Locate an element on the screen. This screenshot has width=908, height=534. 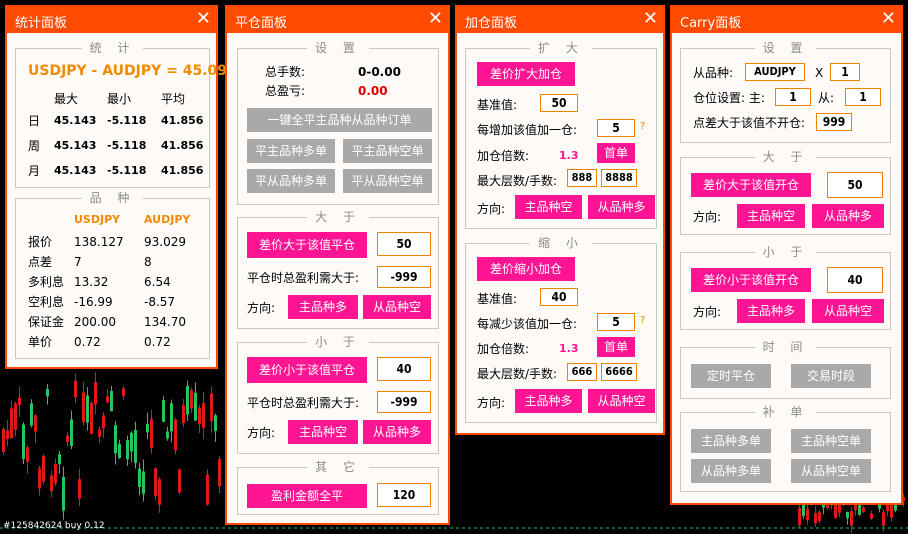
carry-less-dir-main-buy-button: 主品种多 is located at coordinates (771, 311).